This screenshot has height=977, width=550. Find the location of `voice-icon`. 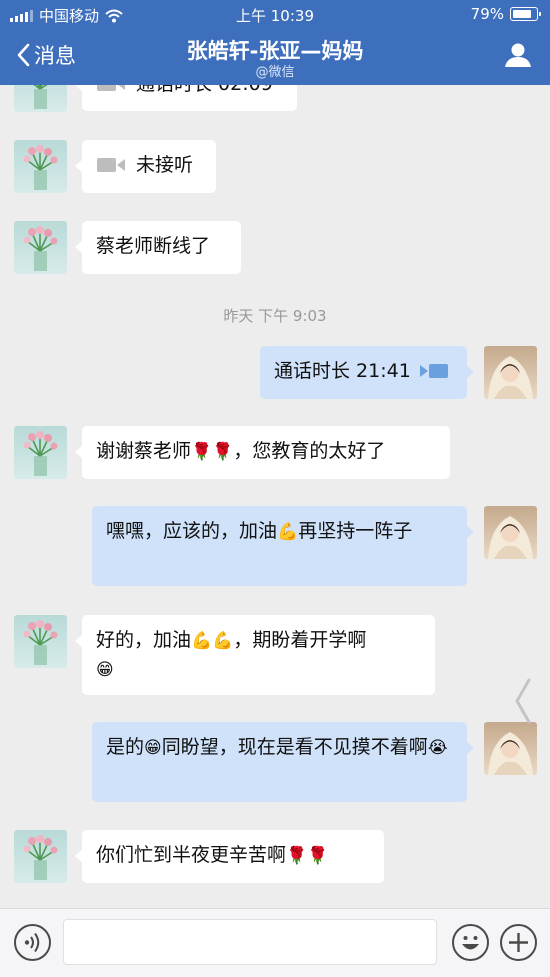

voice-icon is located at coordinates (32, 942).